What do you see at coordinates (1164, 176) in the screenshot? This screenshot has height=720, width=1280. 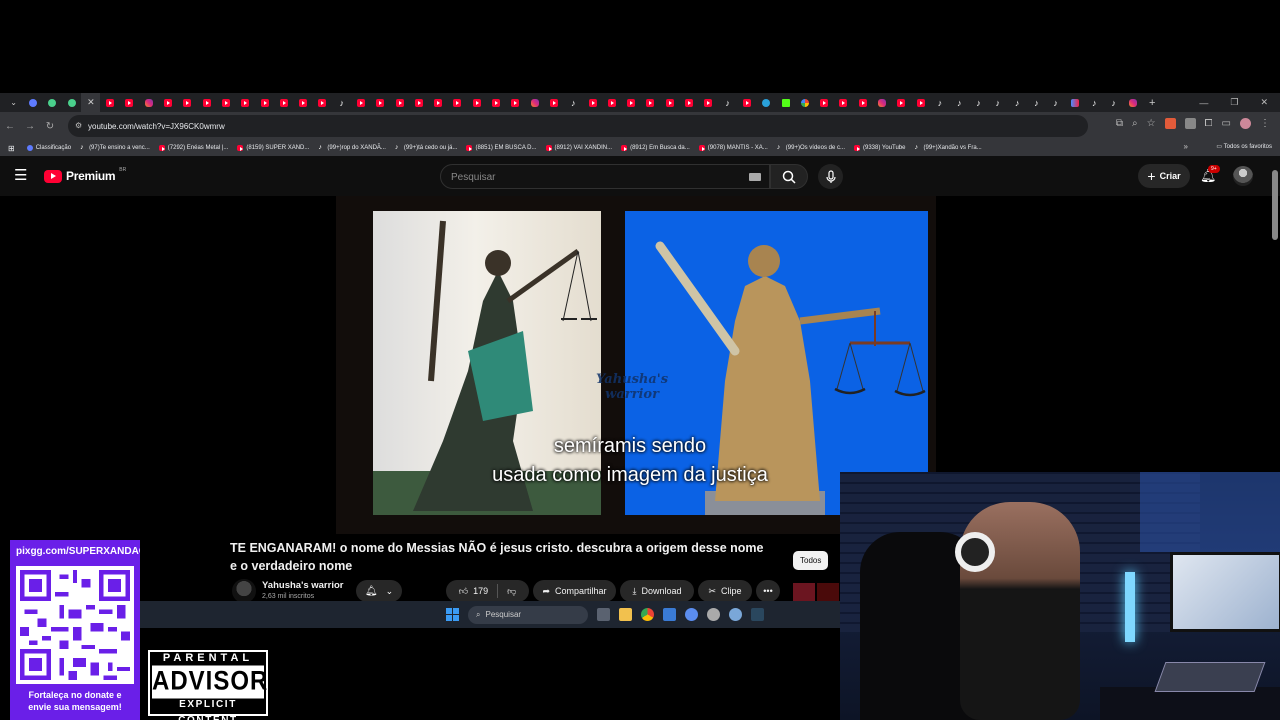 I see `create-button: + Criar` at bounding box center [1164, 176].